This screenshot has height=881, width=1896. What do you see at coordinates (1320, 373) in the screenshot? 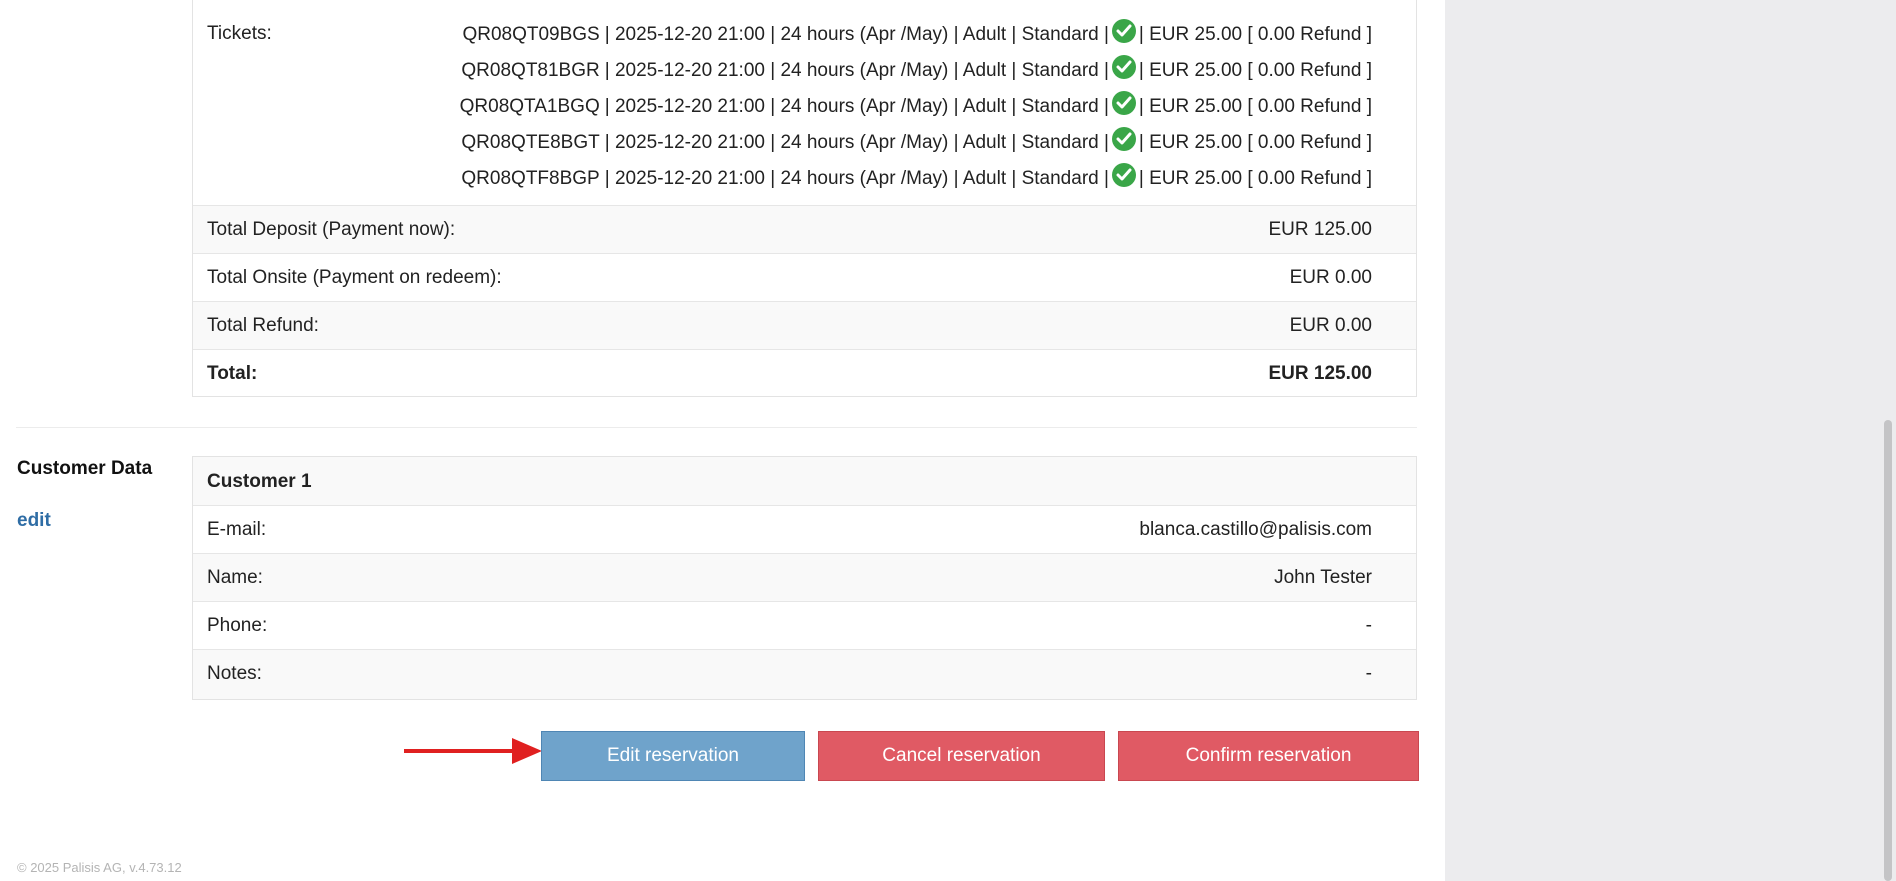
I see `total-value: EUR 125.00` at bounding box center [1320, 373].